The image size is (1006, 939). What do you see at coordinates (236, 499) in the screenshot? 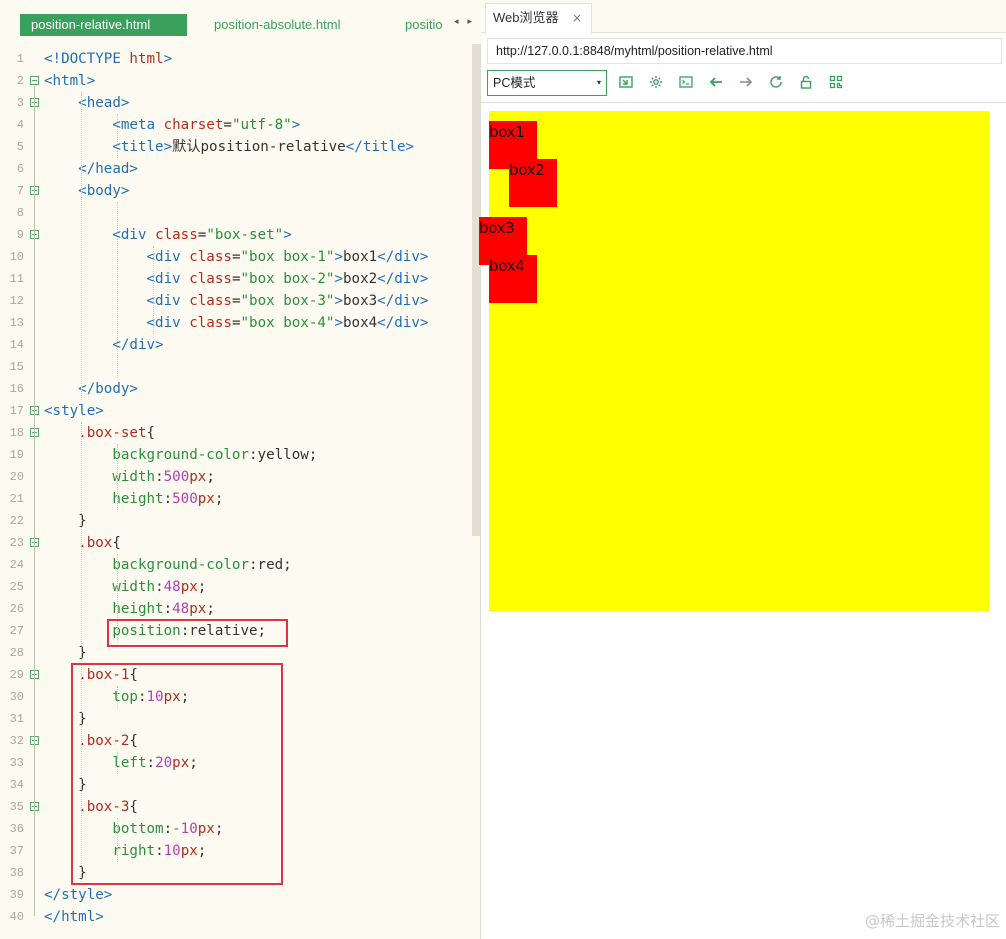
I see `code-line: 21 height:500px;` at bounding box center [236, 499].